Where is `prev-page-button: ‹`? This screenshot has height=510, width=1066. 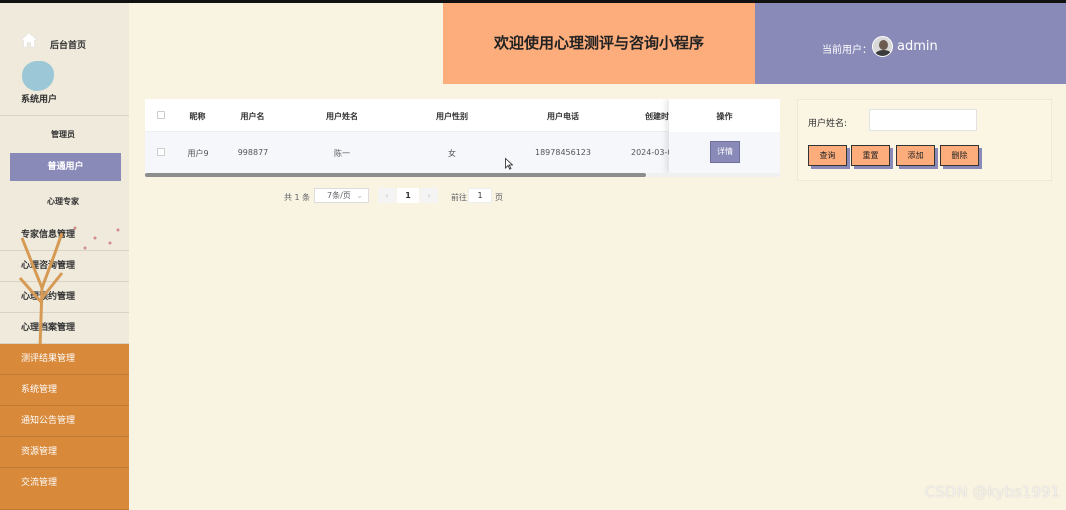 prev-page-button: ‹ is located at coordinates (387, 195).